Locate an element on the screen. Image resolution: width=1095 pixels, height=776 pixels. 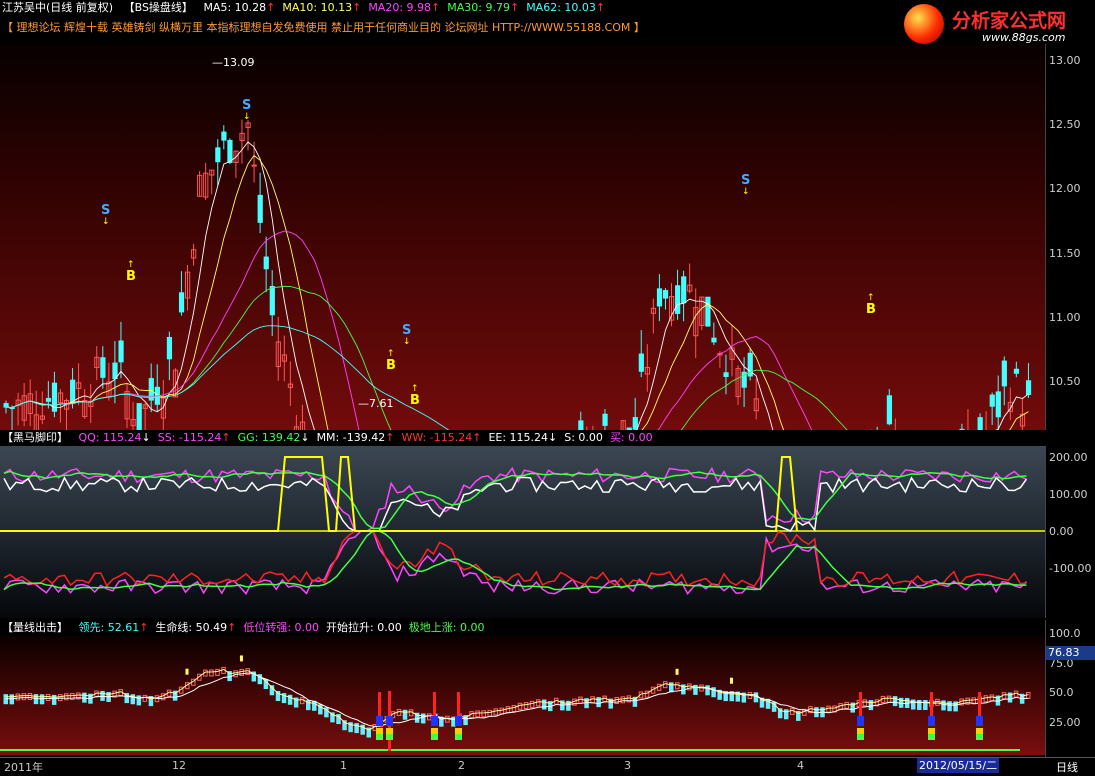
time-label: 2 is located at coordinates (461, 765).